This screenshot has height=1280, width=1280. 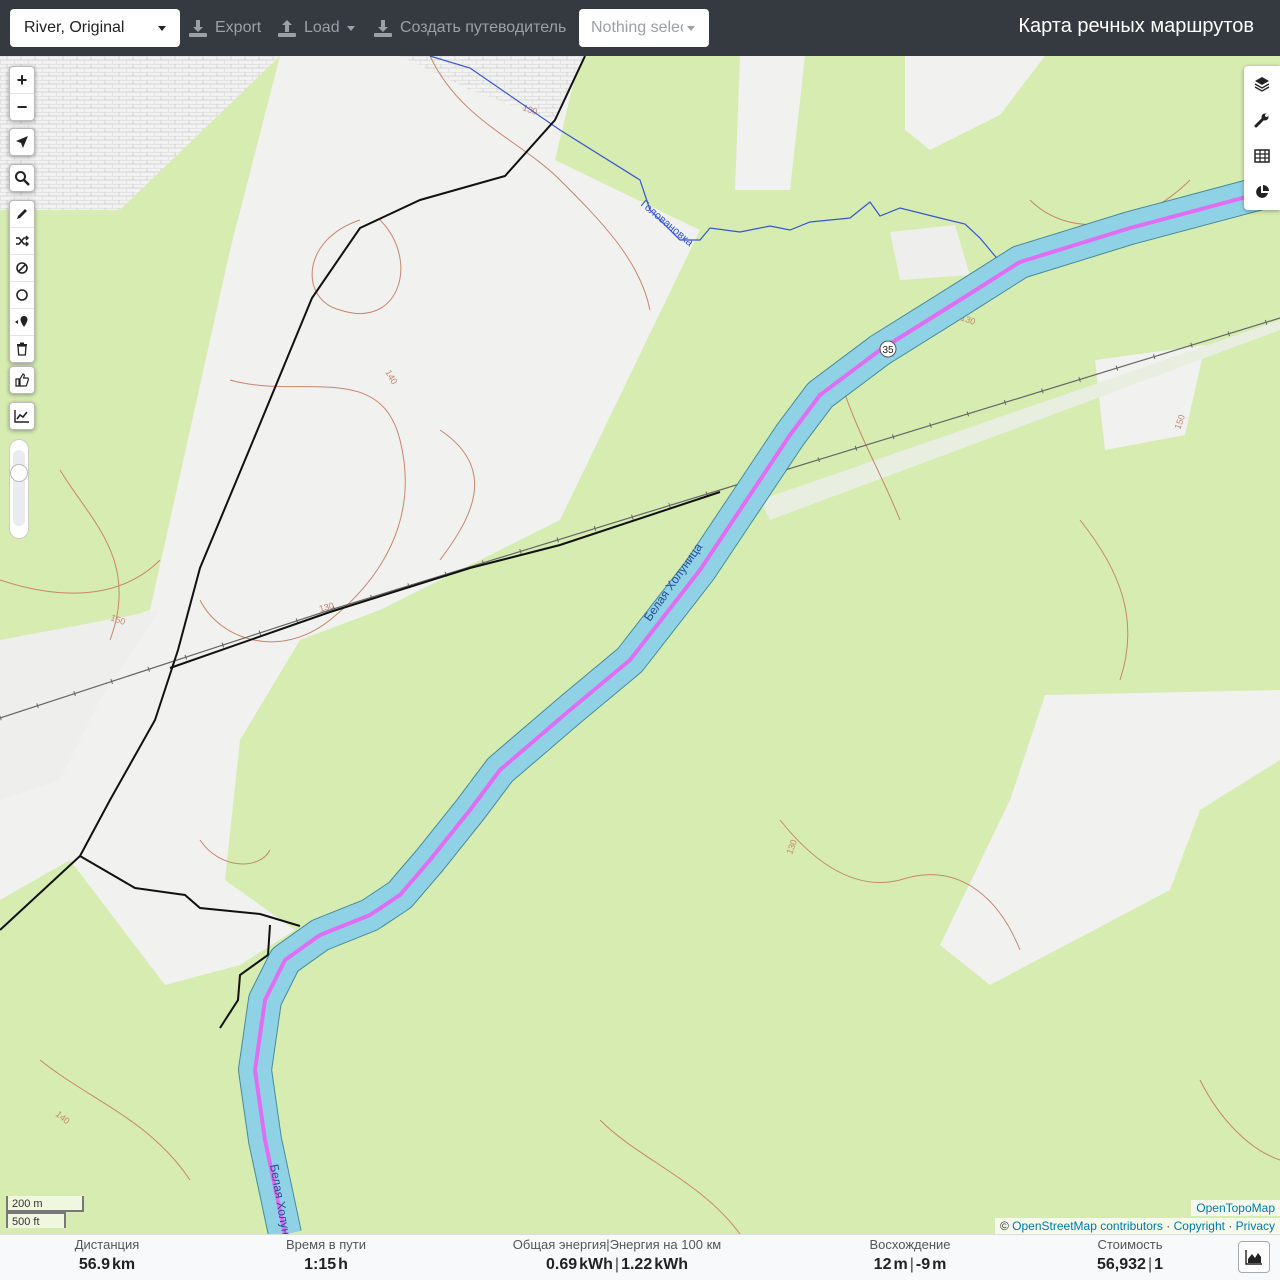 I want to click on thumbs-up-button, so click(x=22, y=380).